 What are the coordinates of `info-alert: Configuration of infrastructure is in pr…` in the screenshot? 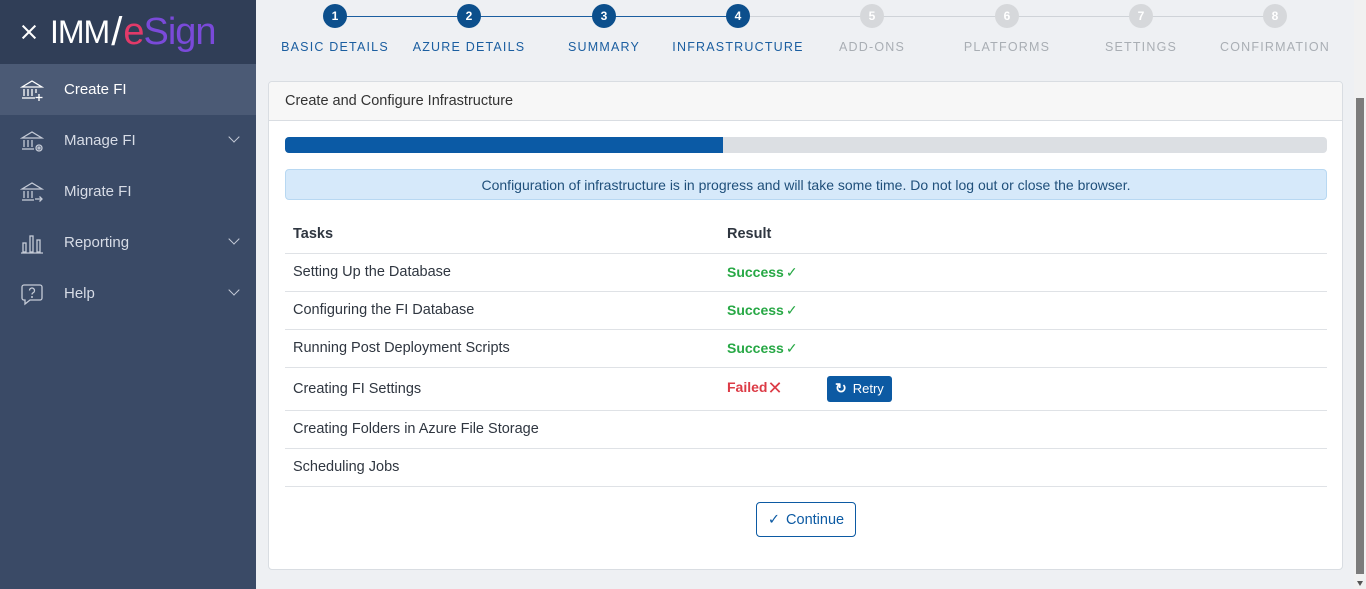 It's located at (806, 184).